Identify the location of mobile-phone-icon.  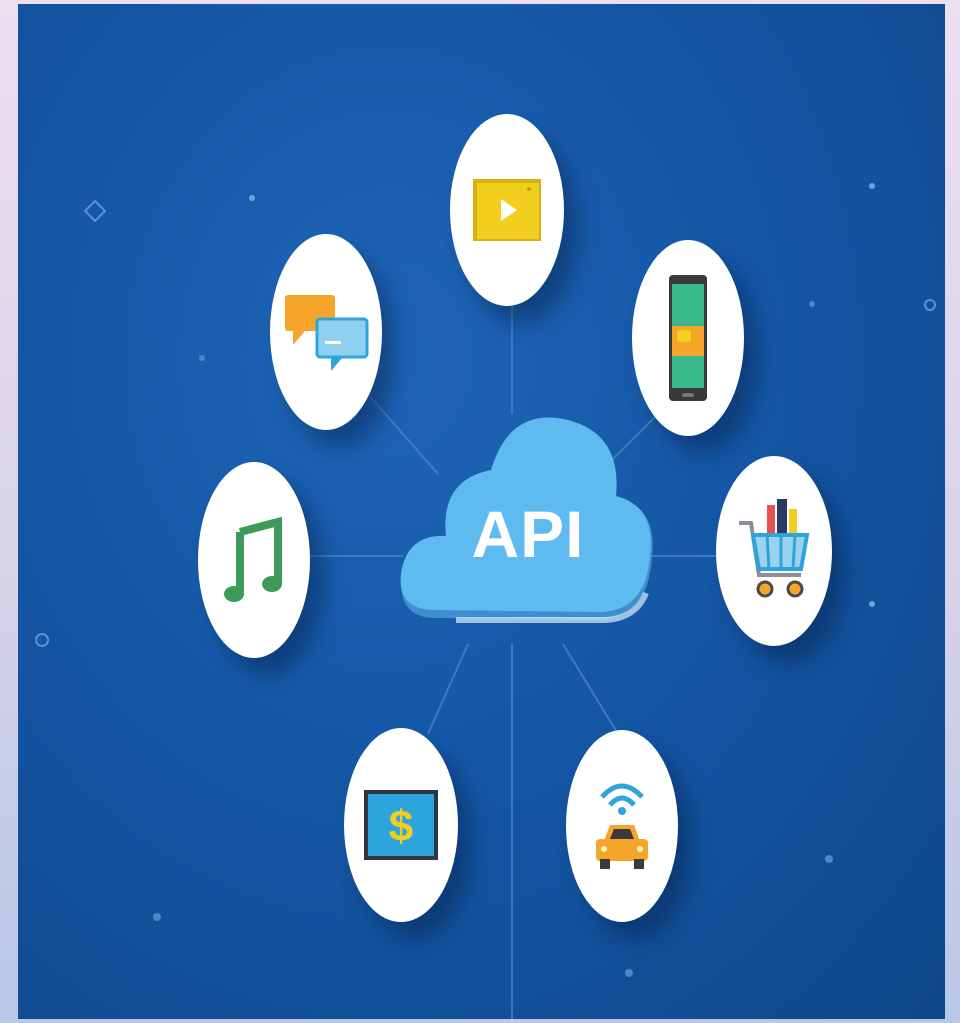
(688, 338).